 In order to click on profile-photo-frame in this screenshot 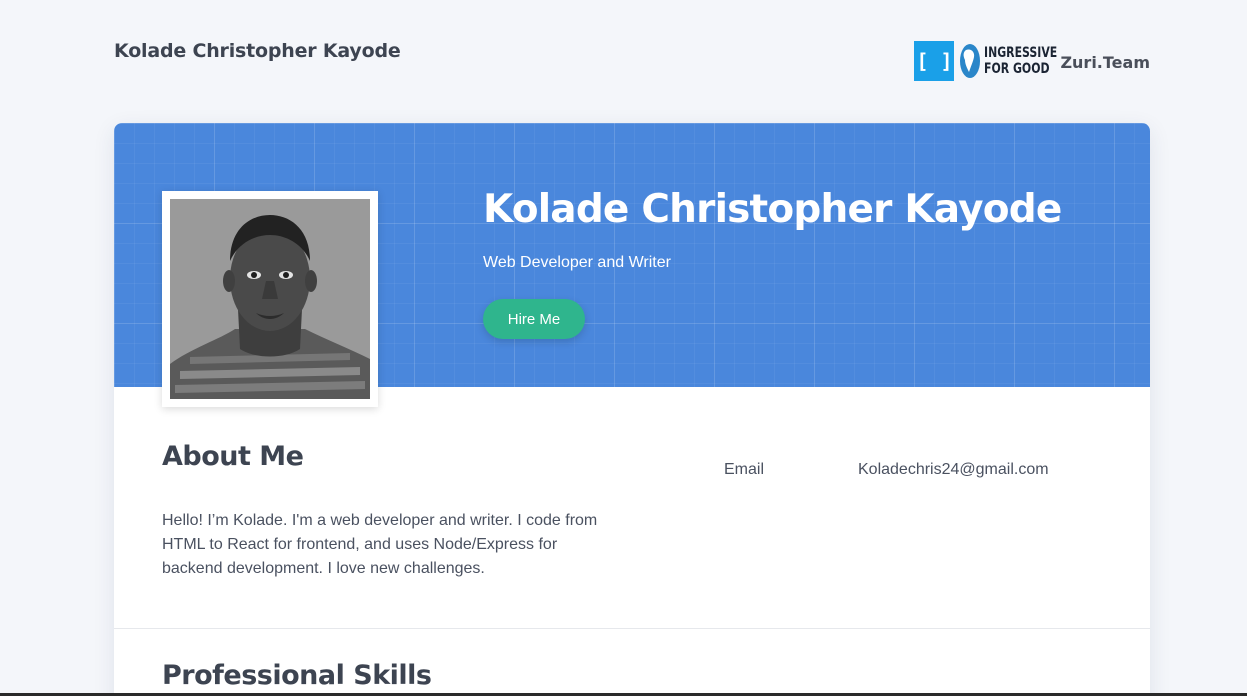, I will do `click(270, 299)`.